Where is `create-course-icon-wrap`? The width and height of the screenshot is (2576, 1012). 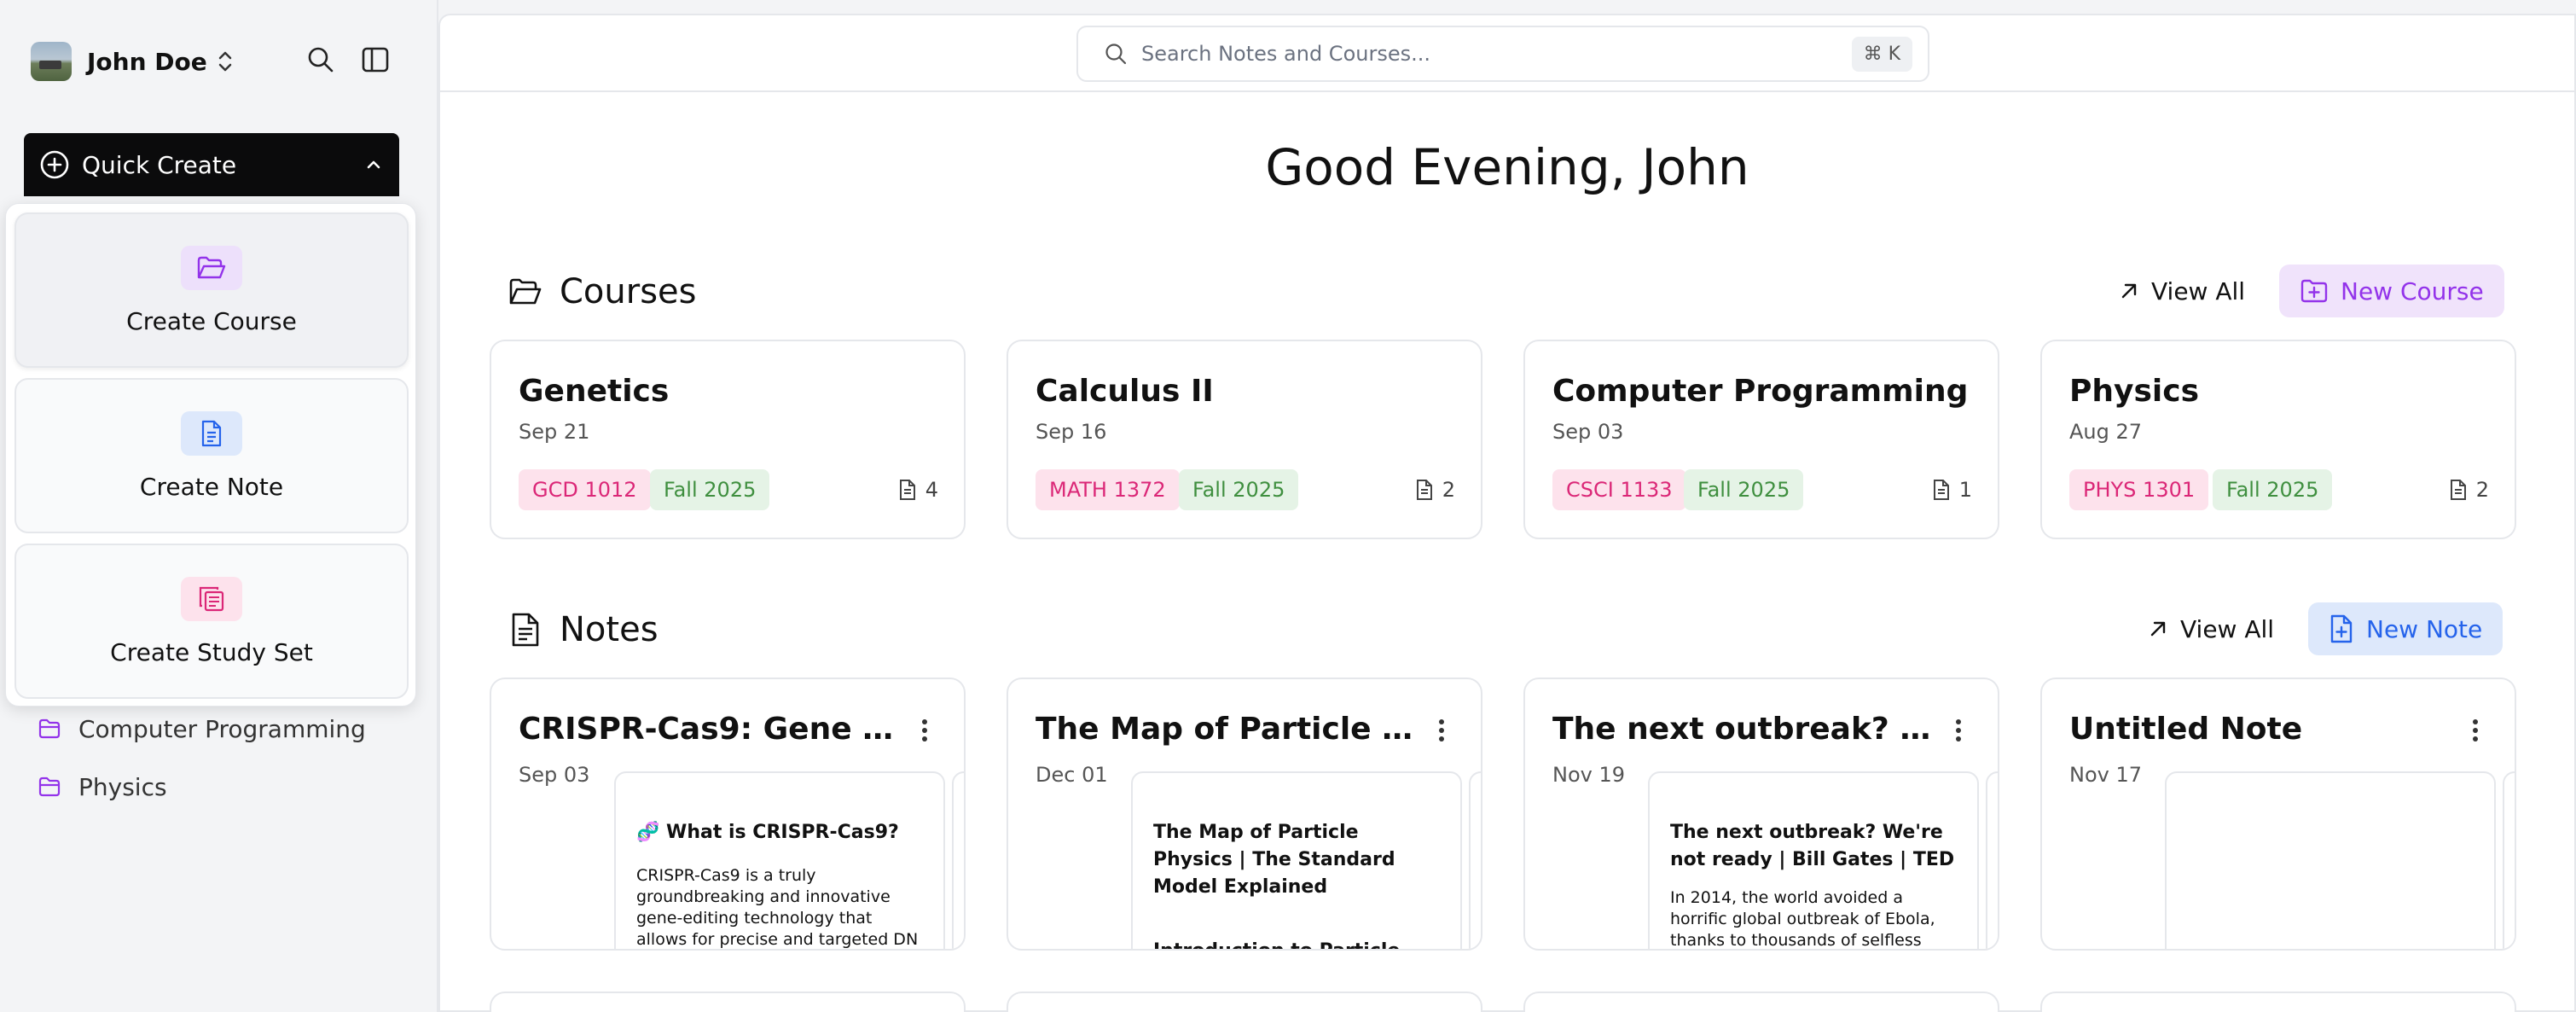
create-course-icon-wrap is located at coordinates (211, 267).